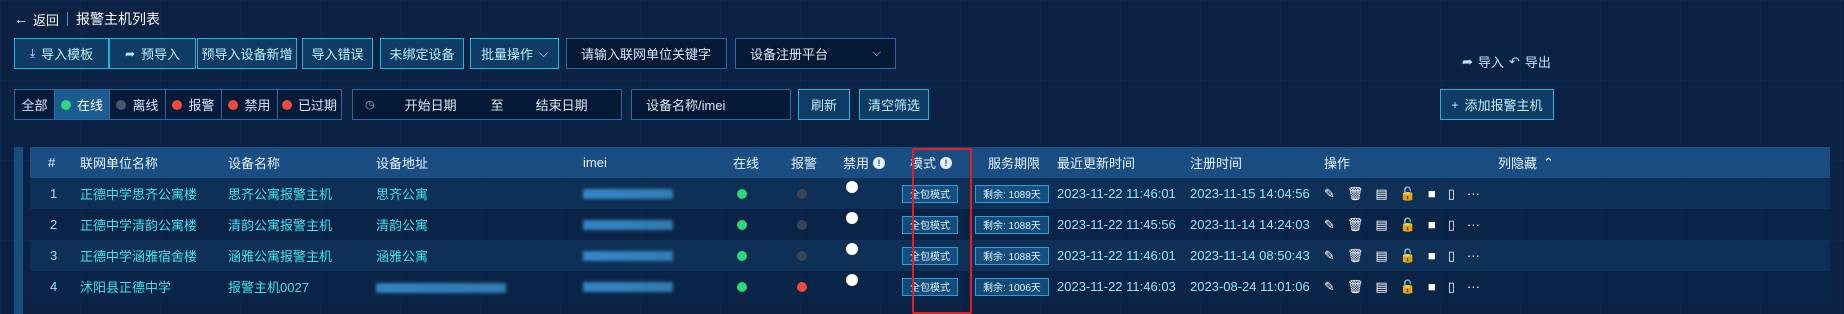 Image resolution: width=1844 pixels, height=314 pixels. I want to click on online-indicator, so click(742, 224).